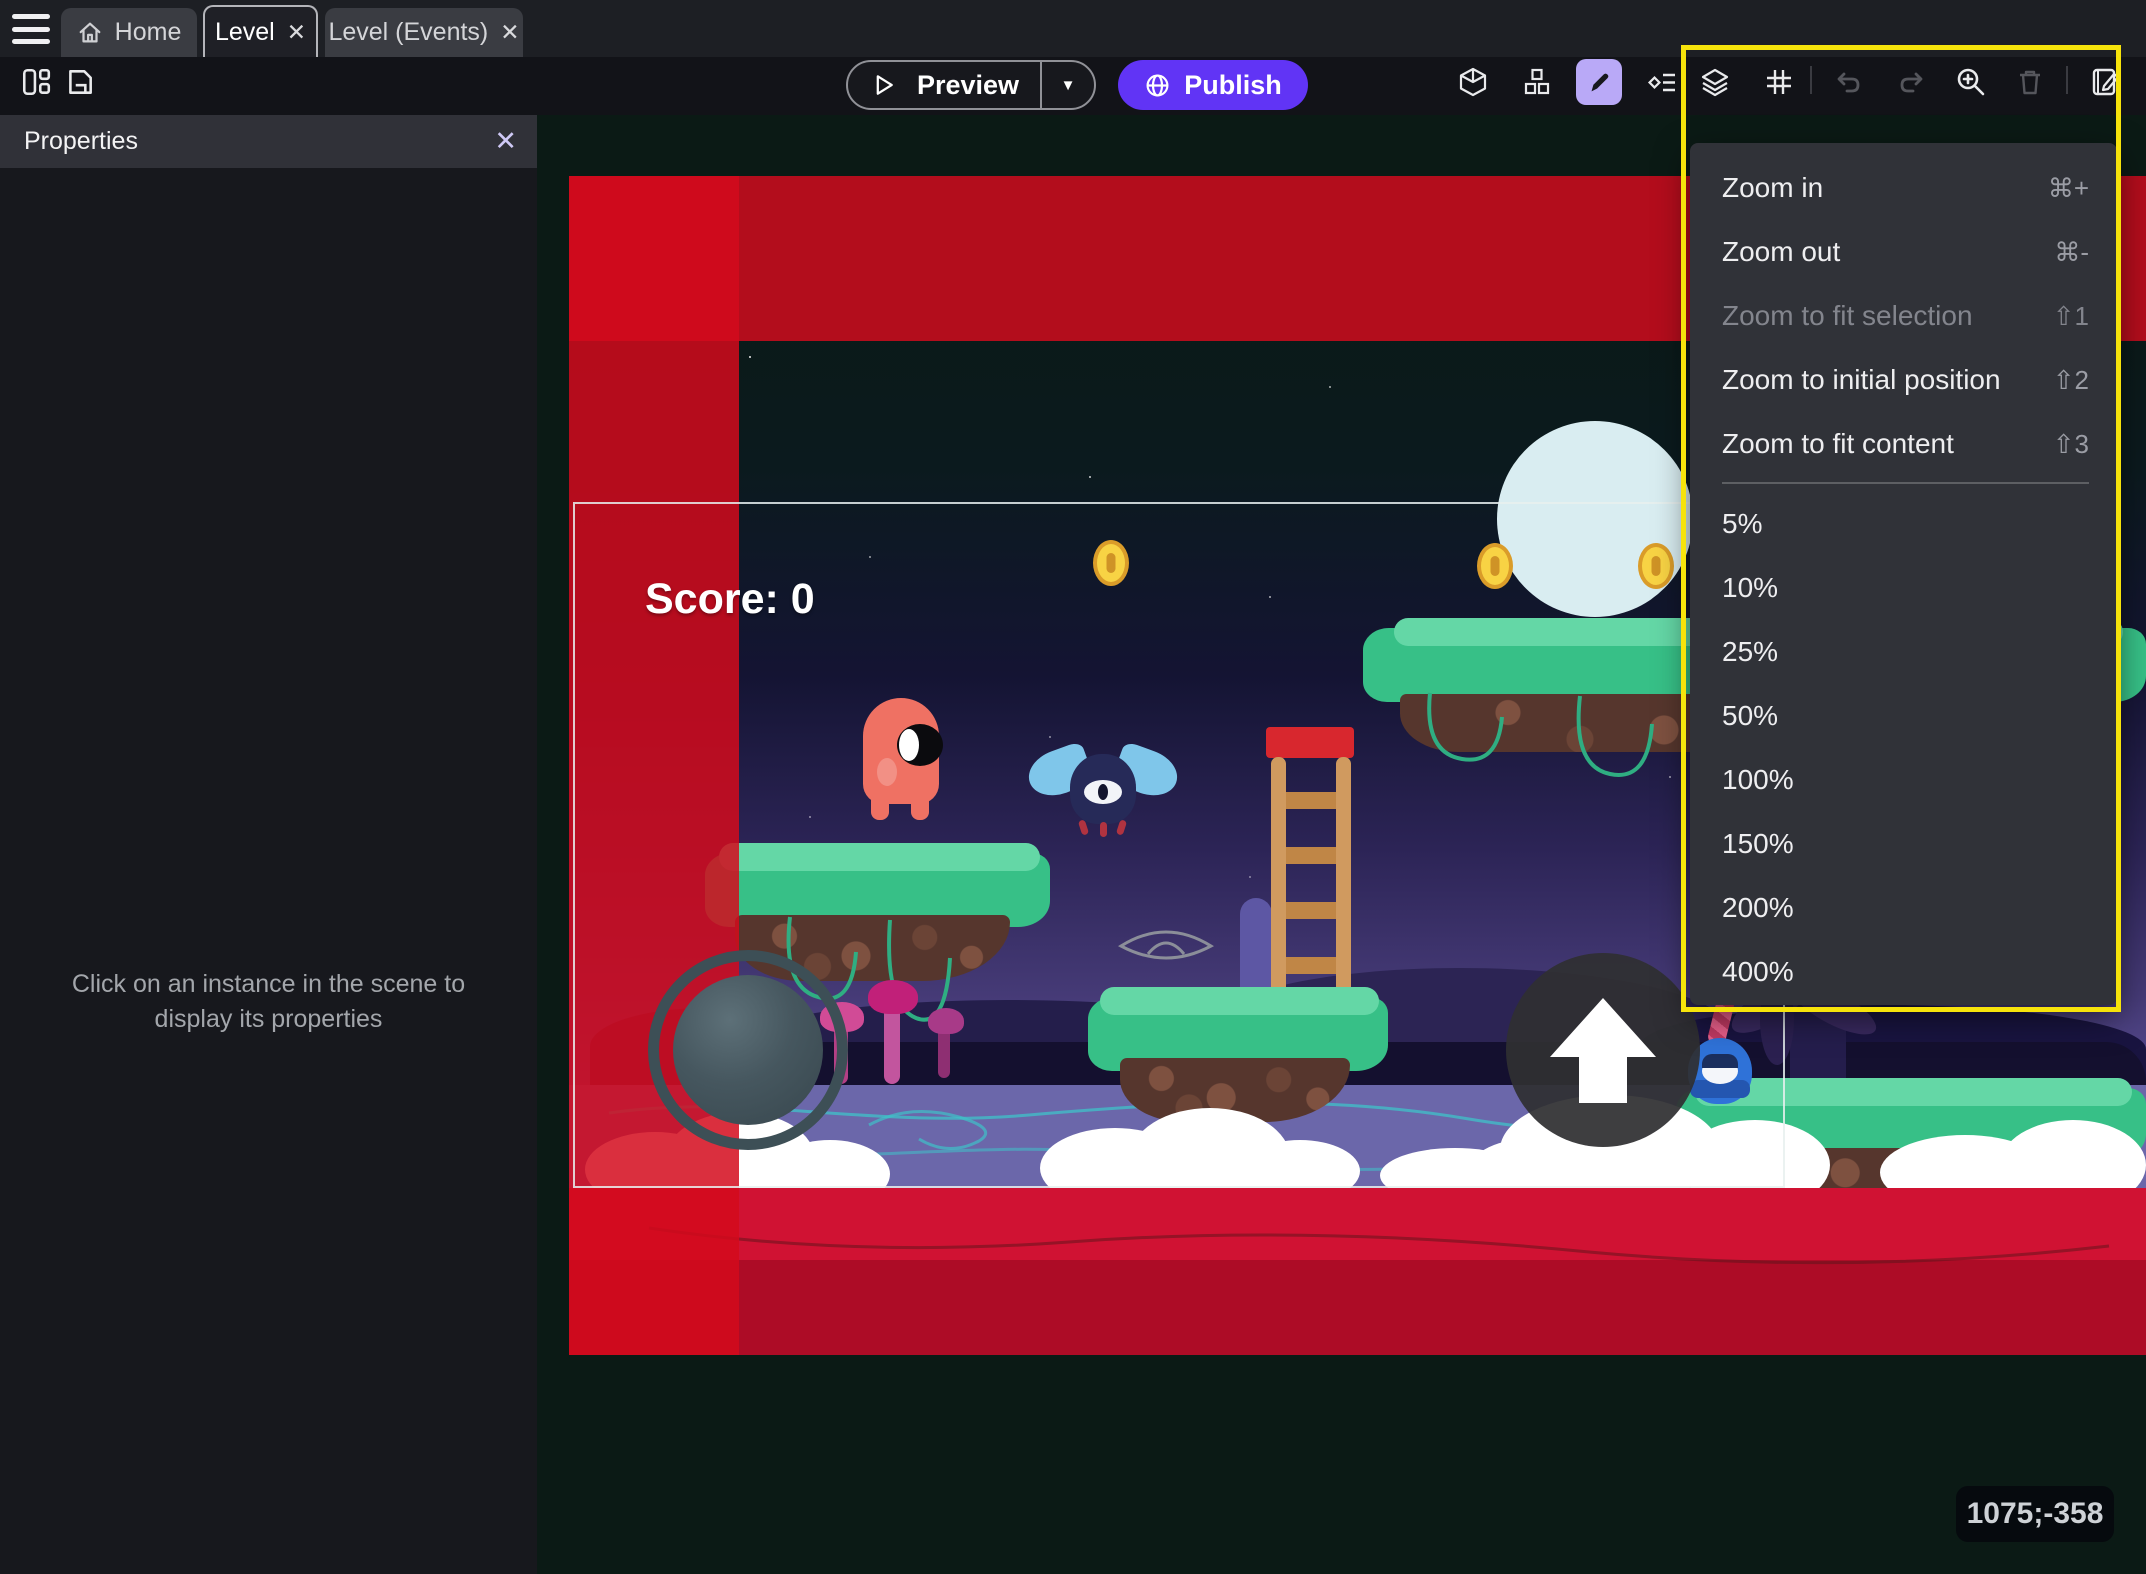  What do you see at coordinates (884, 85) in the screenshot?
I see `play-icon` at bounding box center [884, 85].